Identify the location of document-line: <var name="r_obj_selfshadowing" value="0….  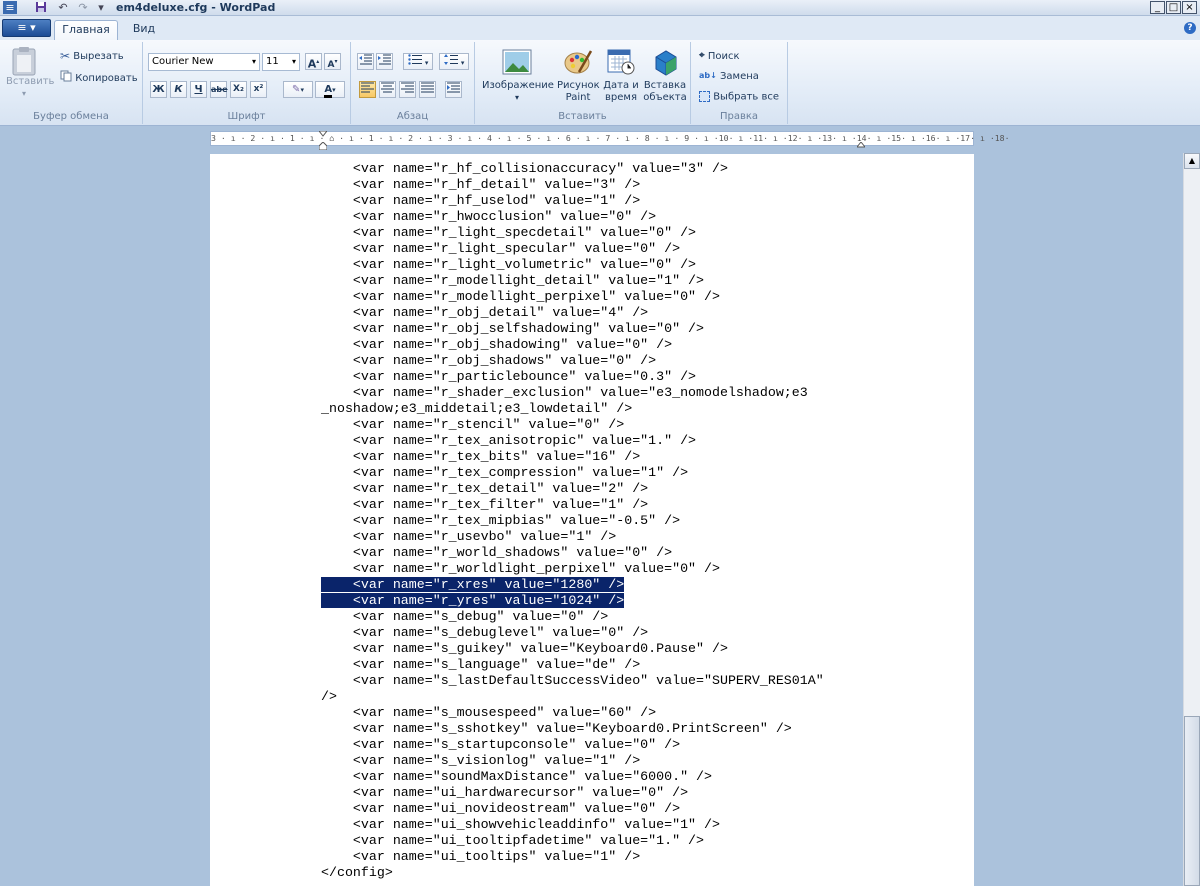
(572, 329).